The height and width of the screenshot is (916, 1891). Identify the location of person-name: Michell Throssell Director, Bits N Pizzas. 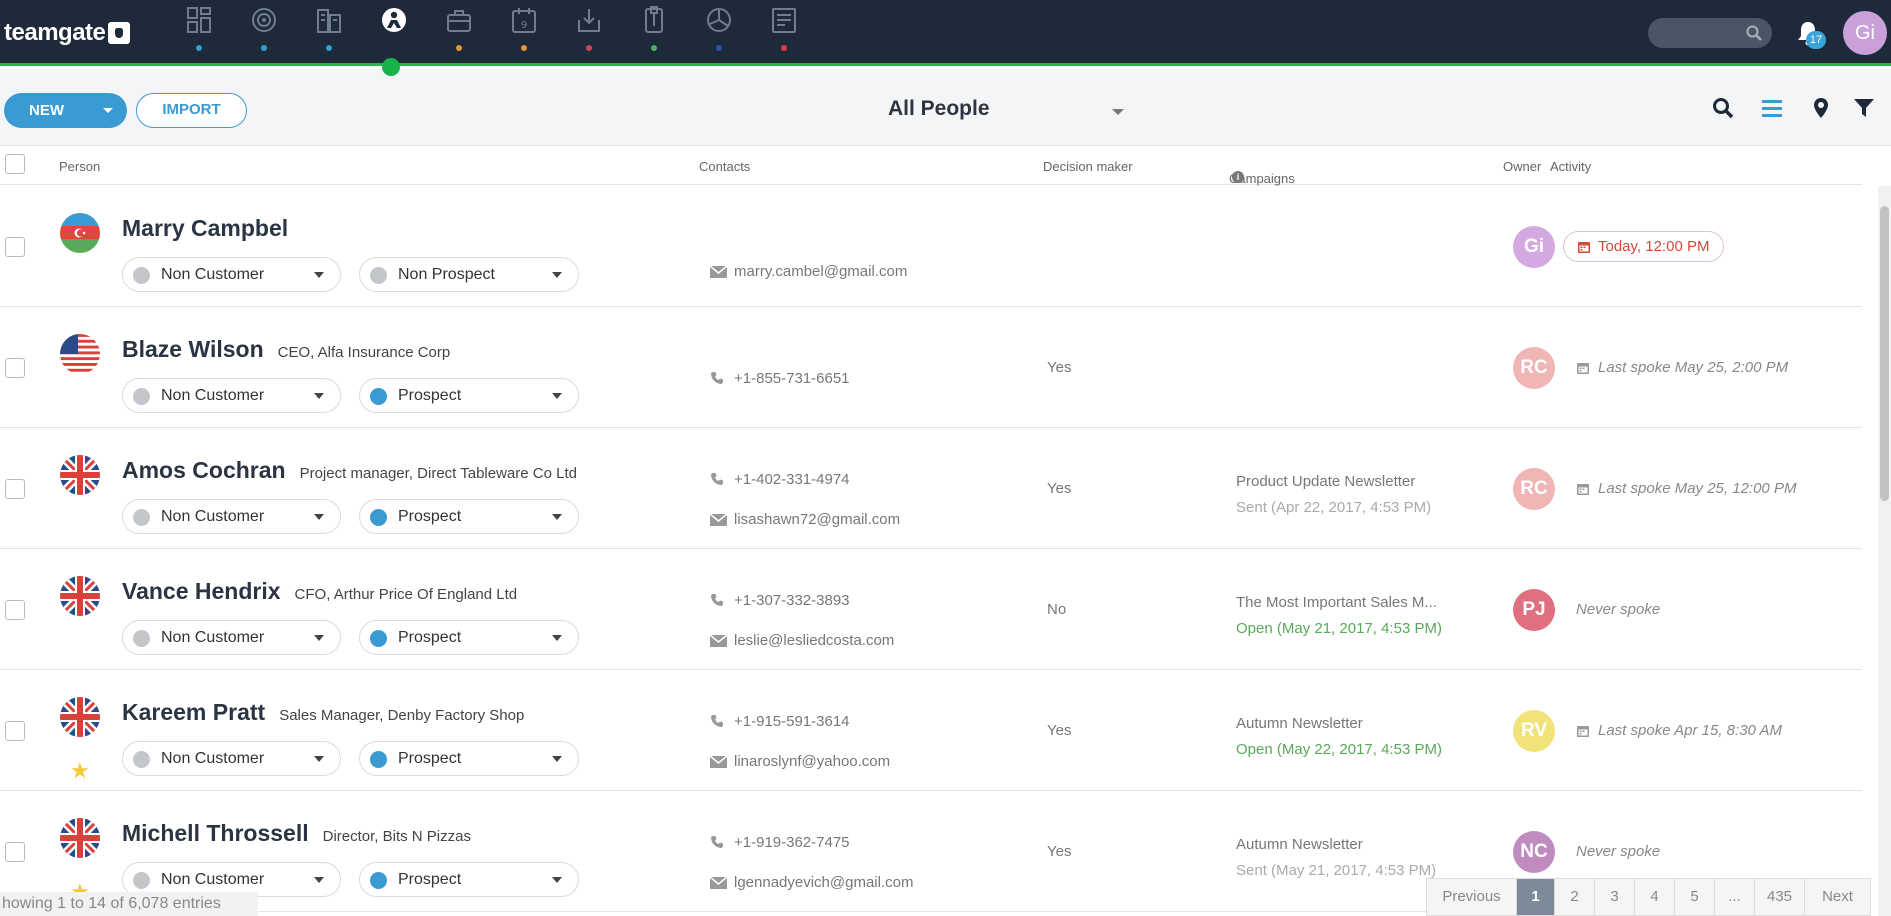
(296, 833).